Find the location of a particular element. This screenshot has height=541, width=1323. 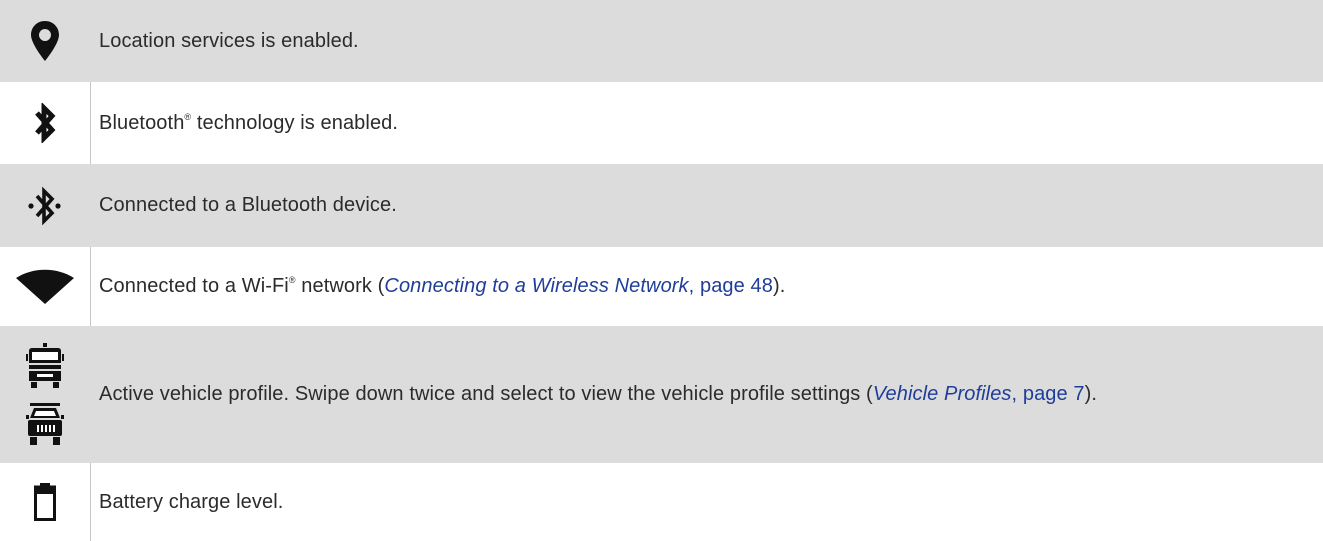

table-row: Battery charge level. is located at coordinates (661, 502).